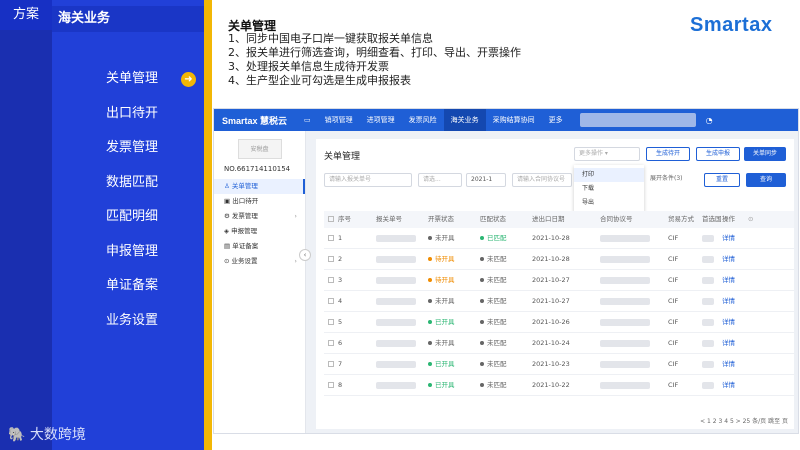  Describe the element at coordinates (128, 79) in the screenshot. I see `menu-item-customs-declaration: 关单管理 ➜` at that location.